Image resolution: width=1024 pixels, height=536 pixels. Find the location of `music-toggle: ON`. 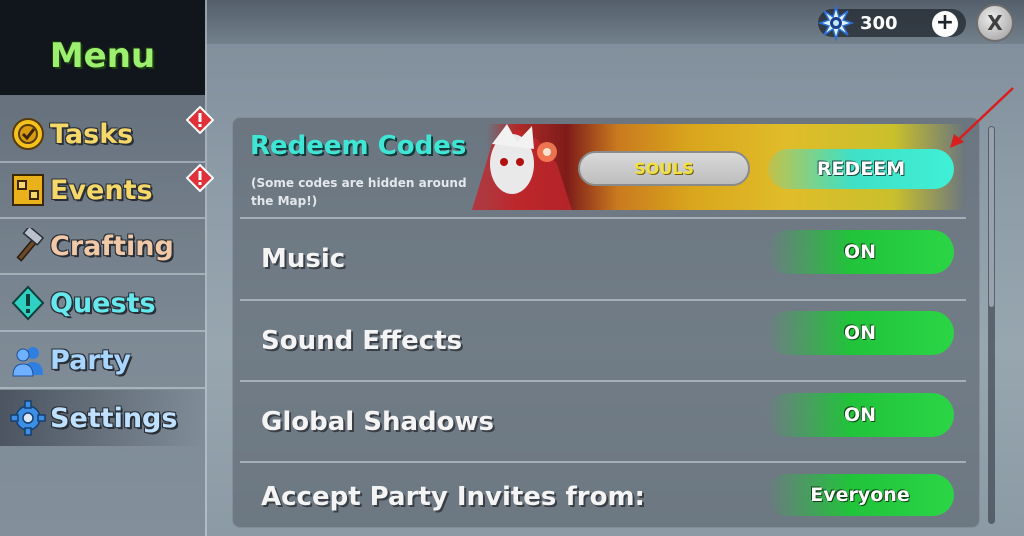

music-toggle: ON is located at coordinates (860, 252).